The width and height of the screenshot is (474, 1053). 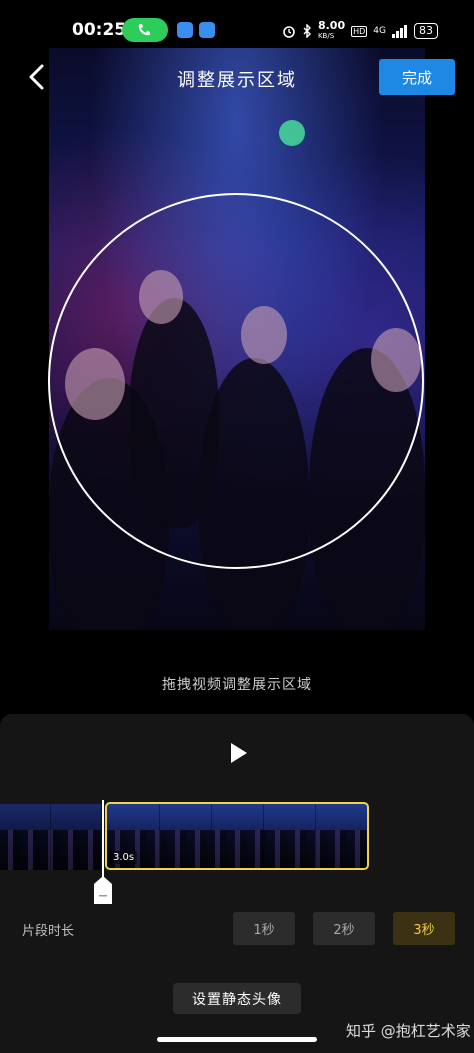 I want to click on set-static-avatar-button: 设置静态头像, so click(x=237, y=998).